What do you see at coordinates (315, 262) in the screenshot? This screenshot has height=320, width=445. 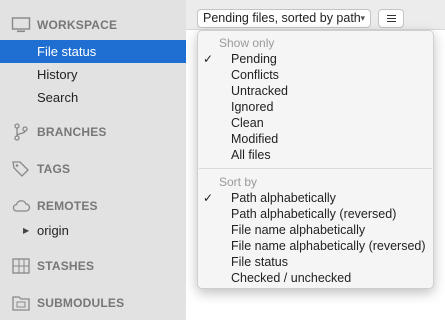 I see `menu-item-file-status: File status` at bounding box center [315, 262].